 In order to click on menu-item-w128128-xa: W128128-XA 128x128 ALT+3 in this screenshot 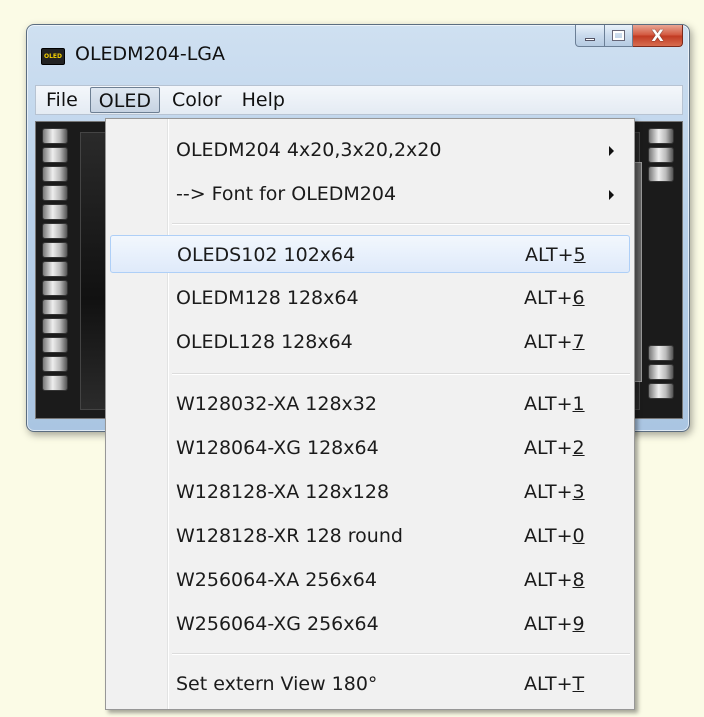, I will do `click(370, 492)`.